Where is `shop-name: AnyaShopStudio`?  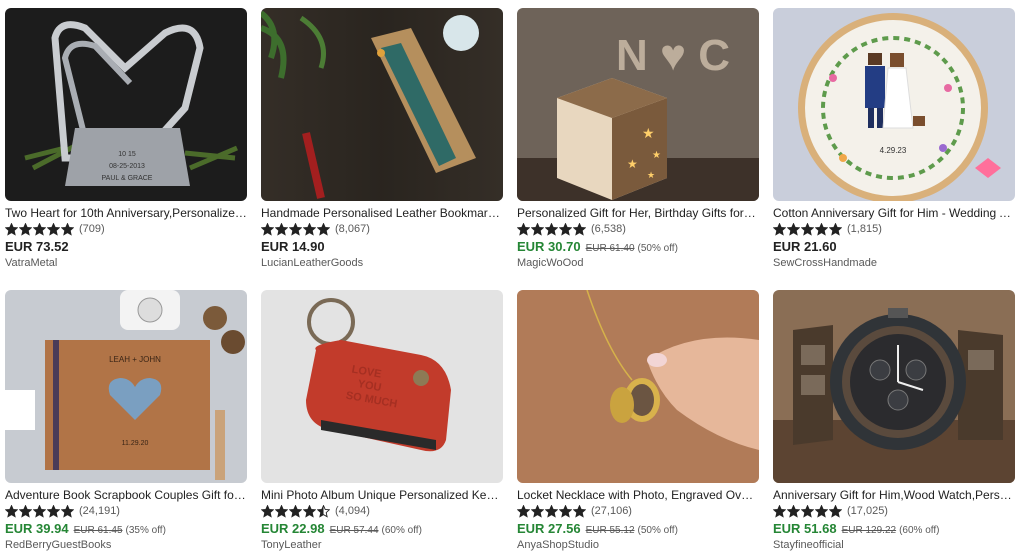
shop-name: AnyaShopStudio is located at coordinates (638, 545).